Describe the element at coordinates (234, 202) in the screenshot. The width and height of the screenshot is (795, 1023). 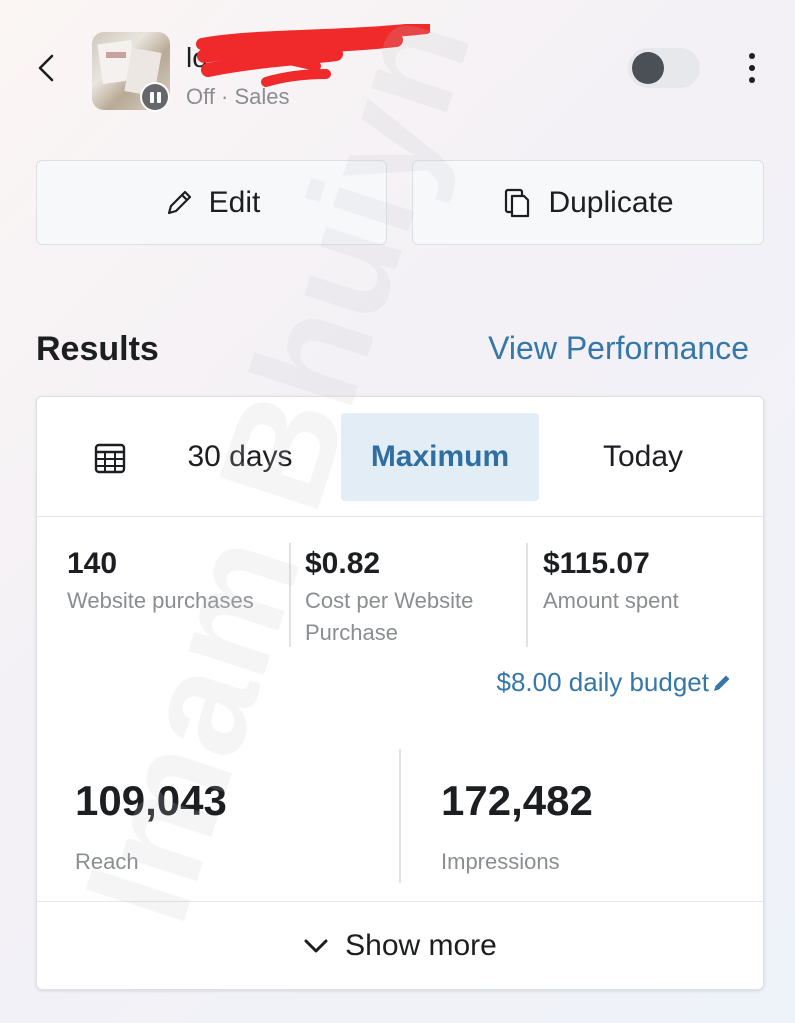
I see `edit-label: Edit` at that location.